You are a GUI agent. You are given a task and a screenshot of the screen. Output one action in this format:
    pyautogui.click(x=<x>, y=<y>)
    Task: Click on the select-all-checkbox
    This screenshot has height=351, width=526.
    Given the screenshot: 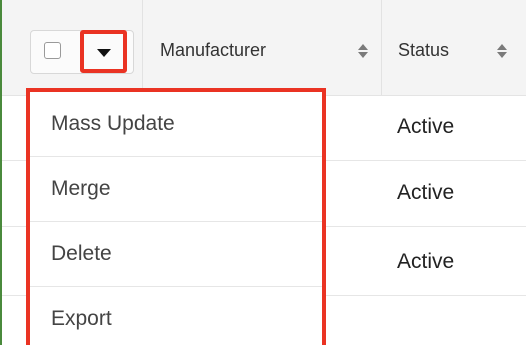 What is the action you would take?
    pyautogui.click(x=52, y=50)
    